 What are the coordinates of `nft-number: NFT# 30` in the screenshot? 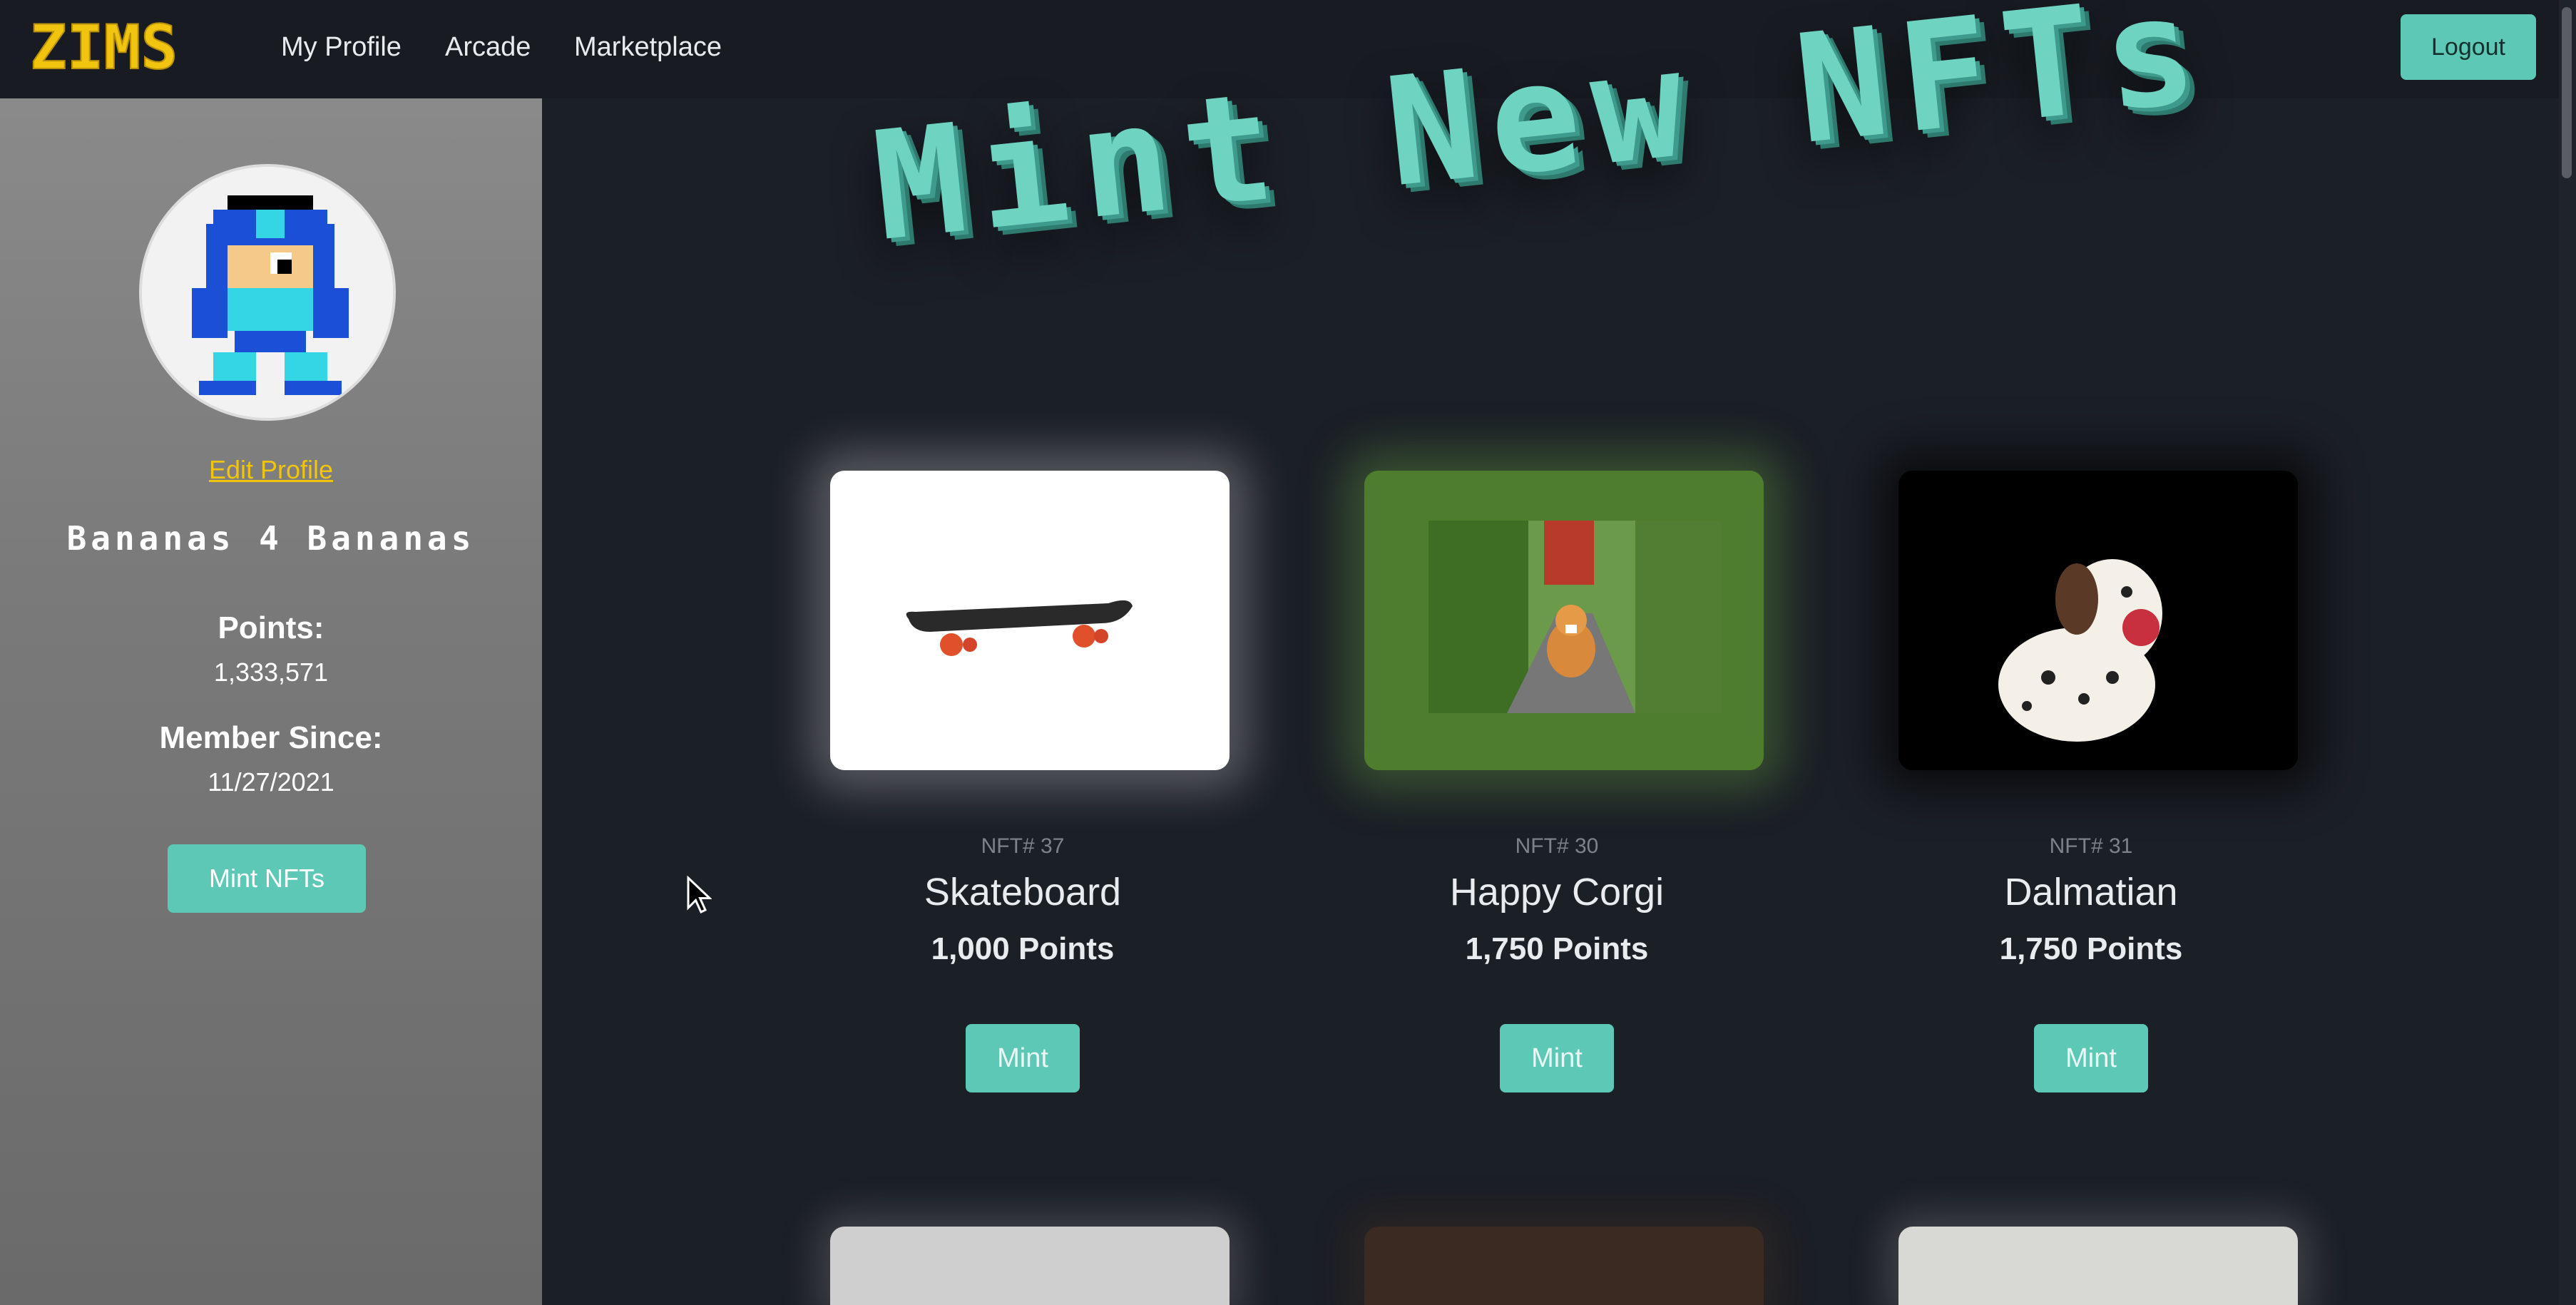 It's located at (1557, 846).